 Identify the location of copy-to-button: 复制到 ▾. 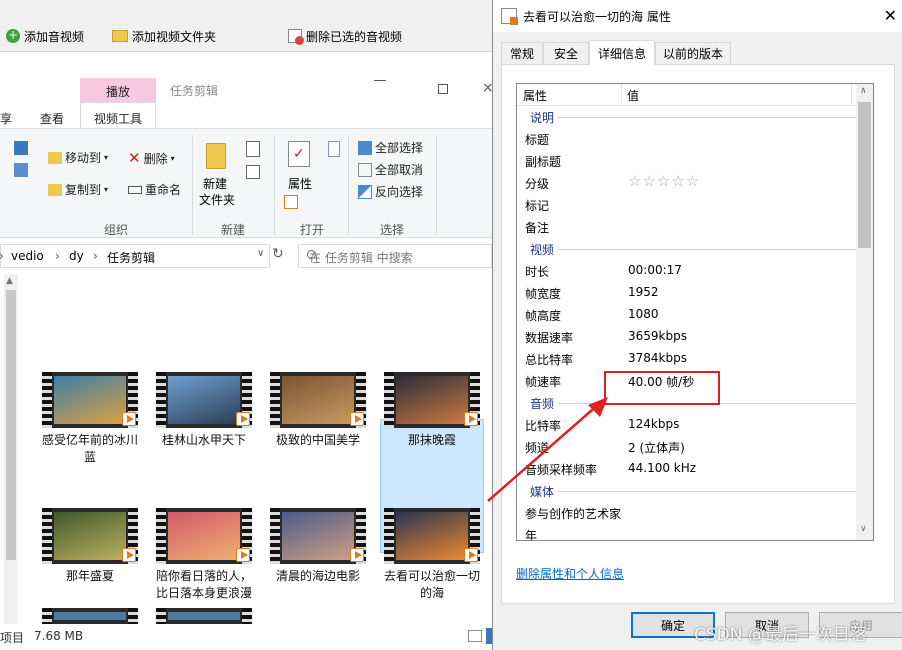
(78, 189).